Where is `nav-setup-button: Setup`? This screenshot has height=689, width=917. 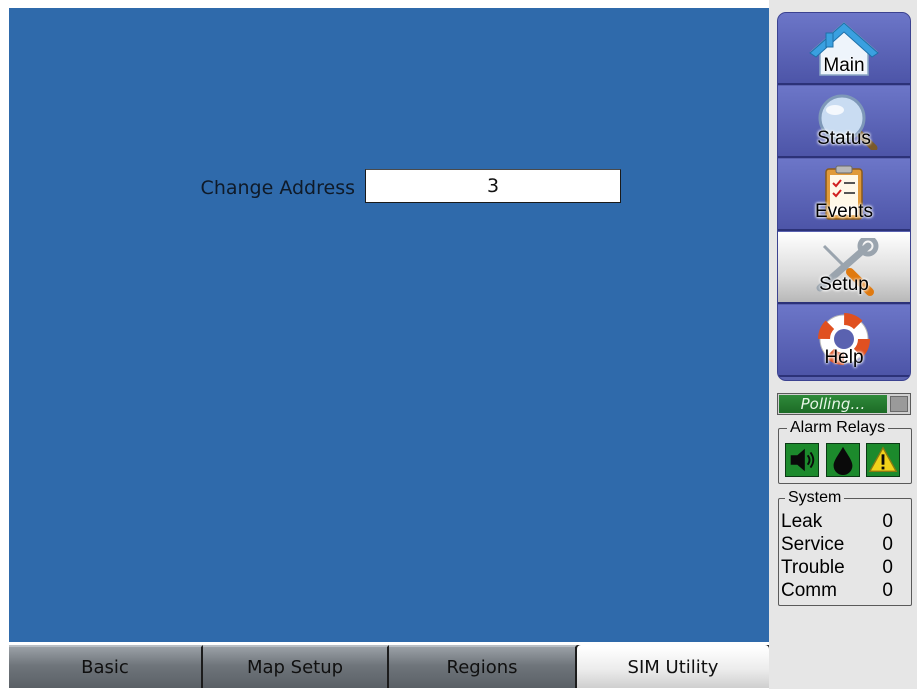 nav-setup-button: Setup is located at coordinates (844, 268).